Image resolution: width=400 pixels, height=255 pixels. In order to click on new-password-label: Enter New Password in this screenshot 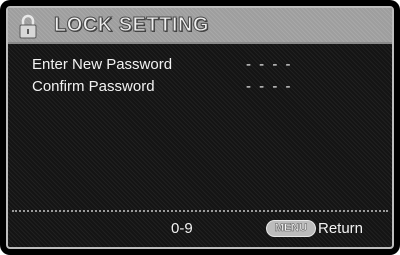, I will do `click(102, 64)`.